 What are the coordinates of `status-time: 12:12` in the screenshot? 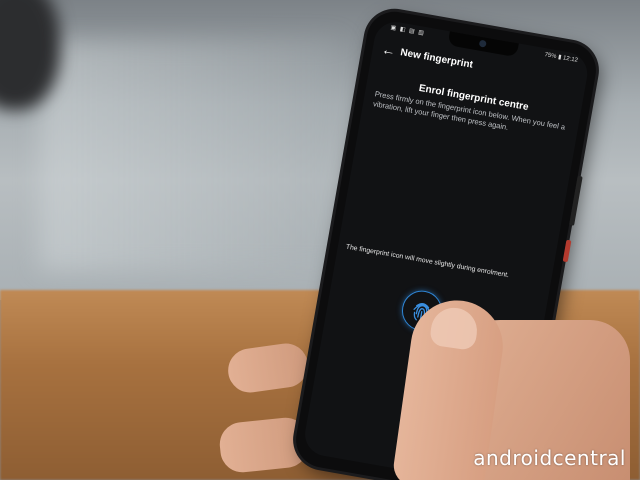 It's located at (570, 59).